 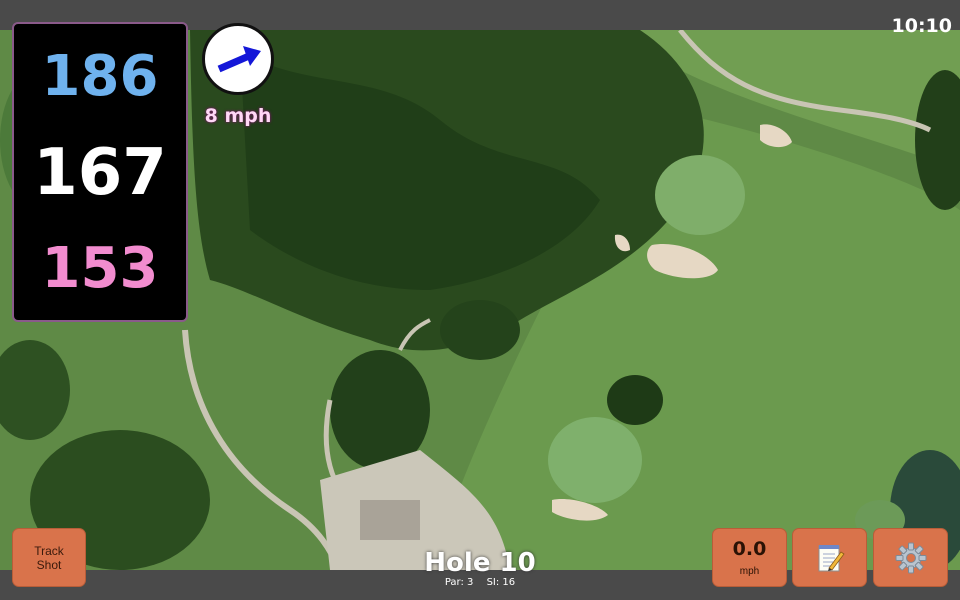 What do you see at coordinates (501, 582) in the screenshot?
I see `hole-stroke-index: SI: 16` at bounding box center [501, 582].